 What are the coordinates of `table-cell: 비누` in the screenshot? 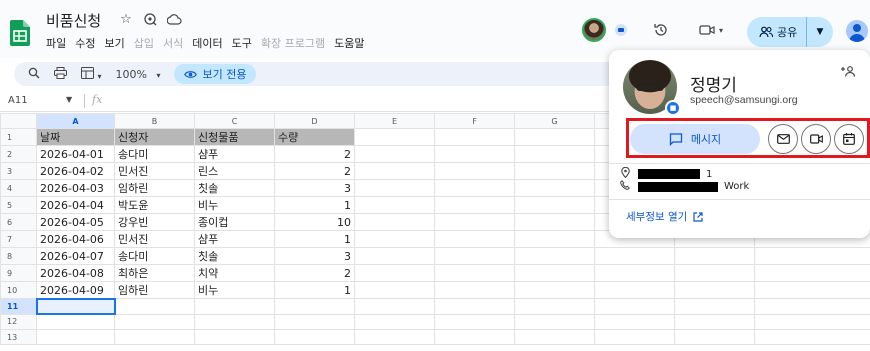 It's located at (234, 205).